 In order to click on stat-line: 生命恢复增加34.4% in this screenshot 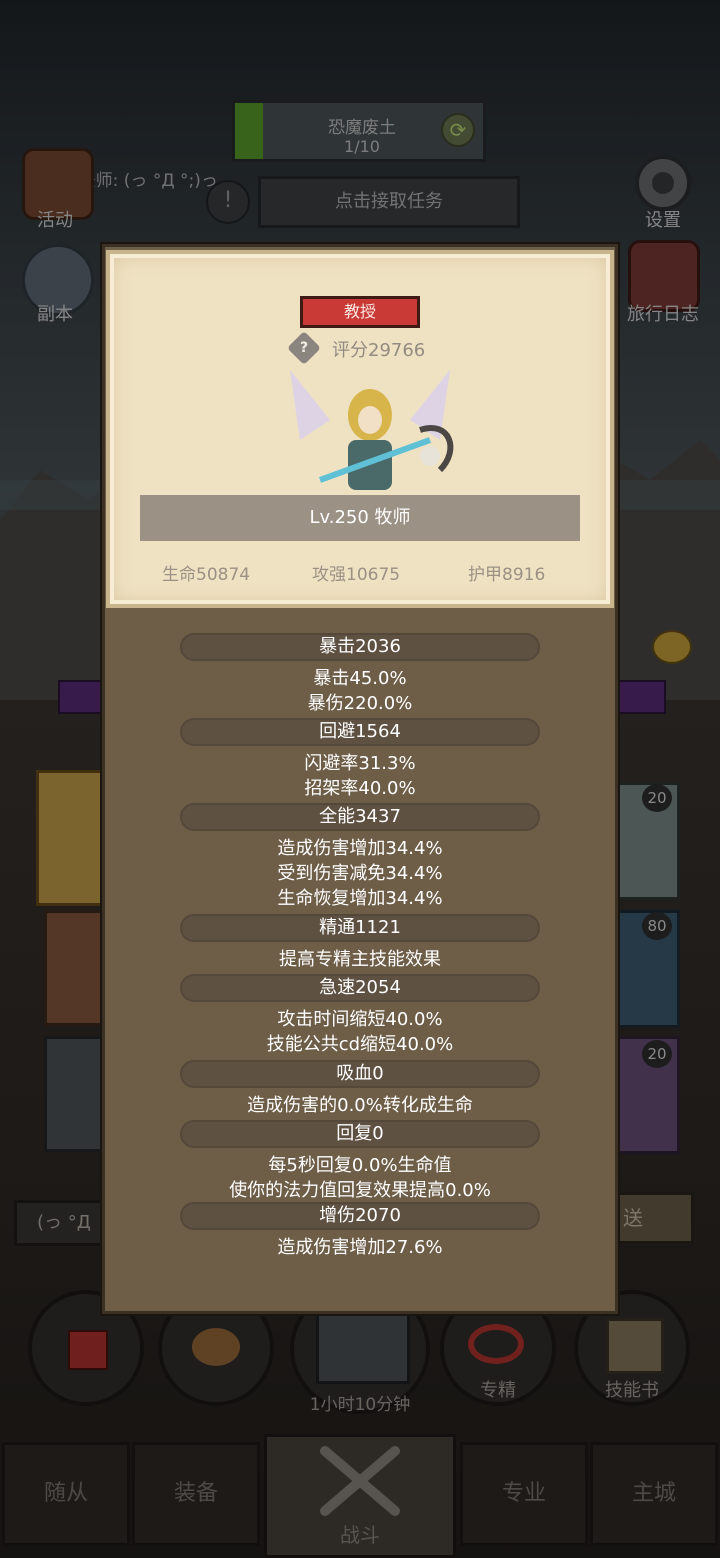, I will do `click(360, 898)`.